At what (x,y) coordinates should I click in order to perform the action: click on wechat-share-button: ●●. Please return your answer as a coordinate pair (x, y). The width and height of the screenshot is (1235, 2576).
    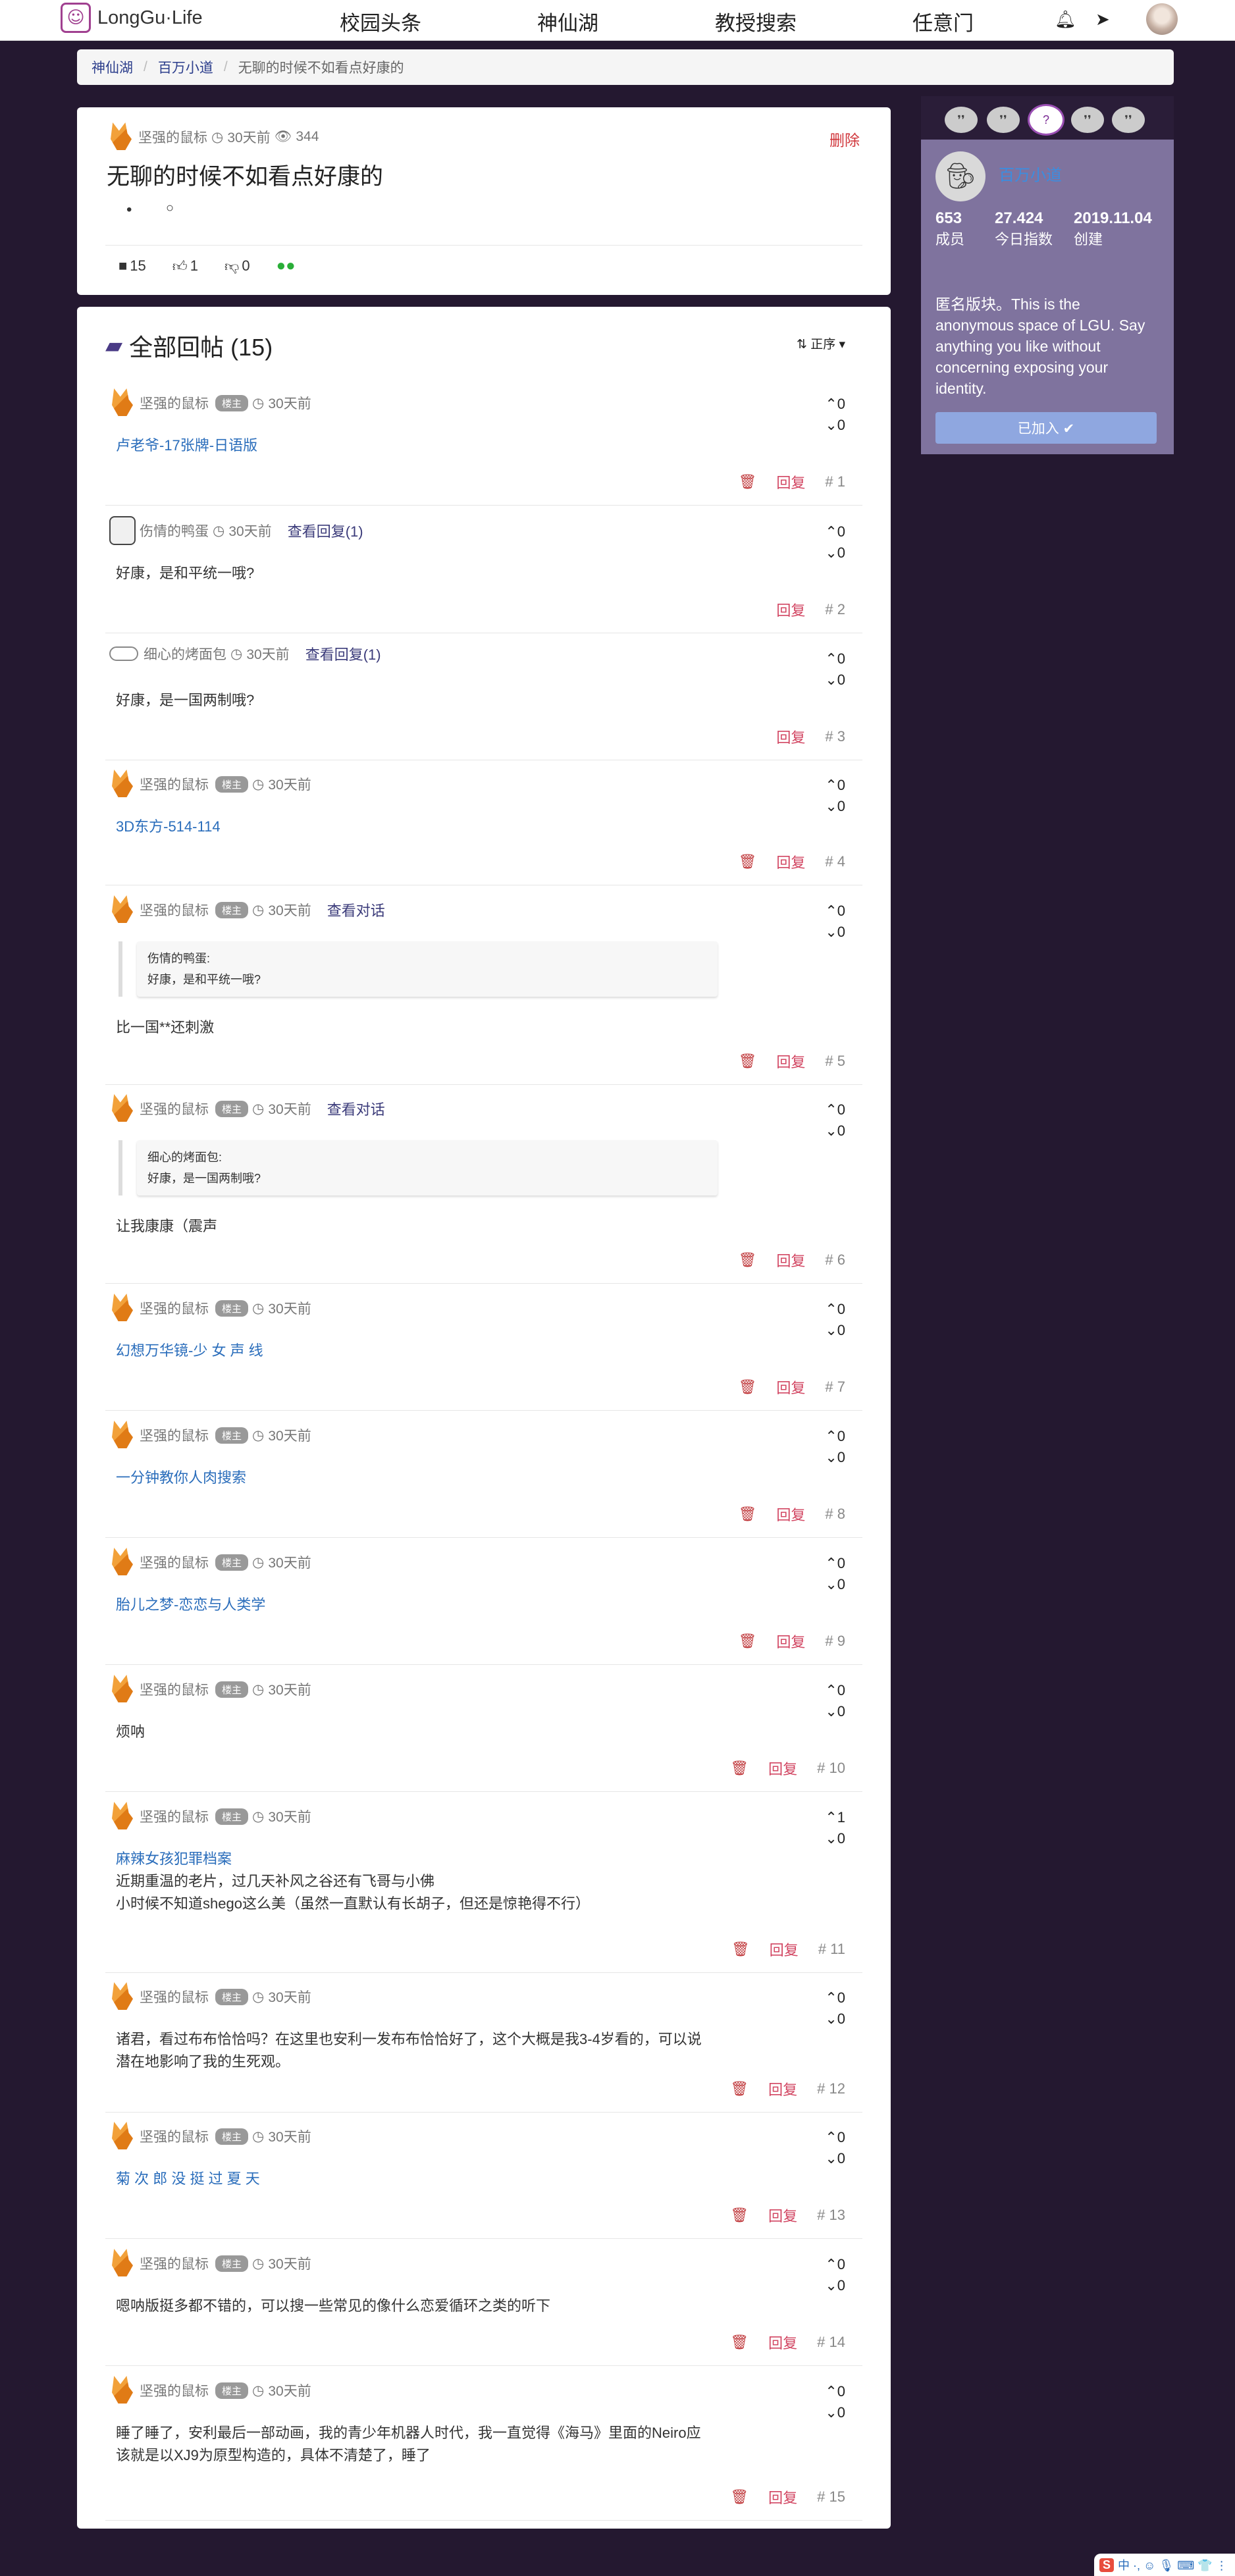
    Looking at the image, I should click on (286, 266).